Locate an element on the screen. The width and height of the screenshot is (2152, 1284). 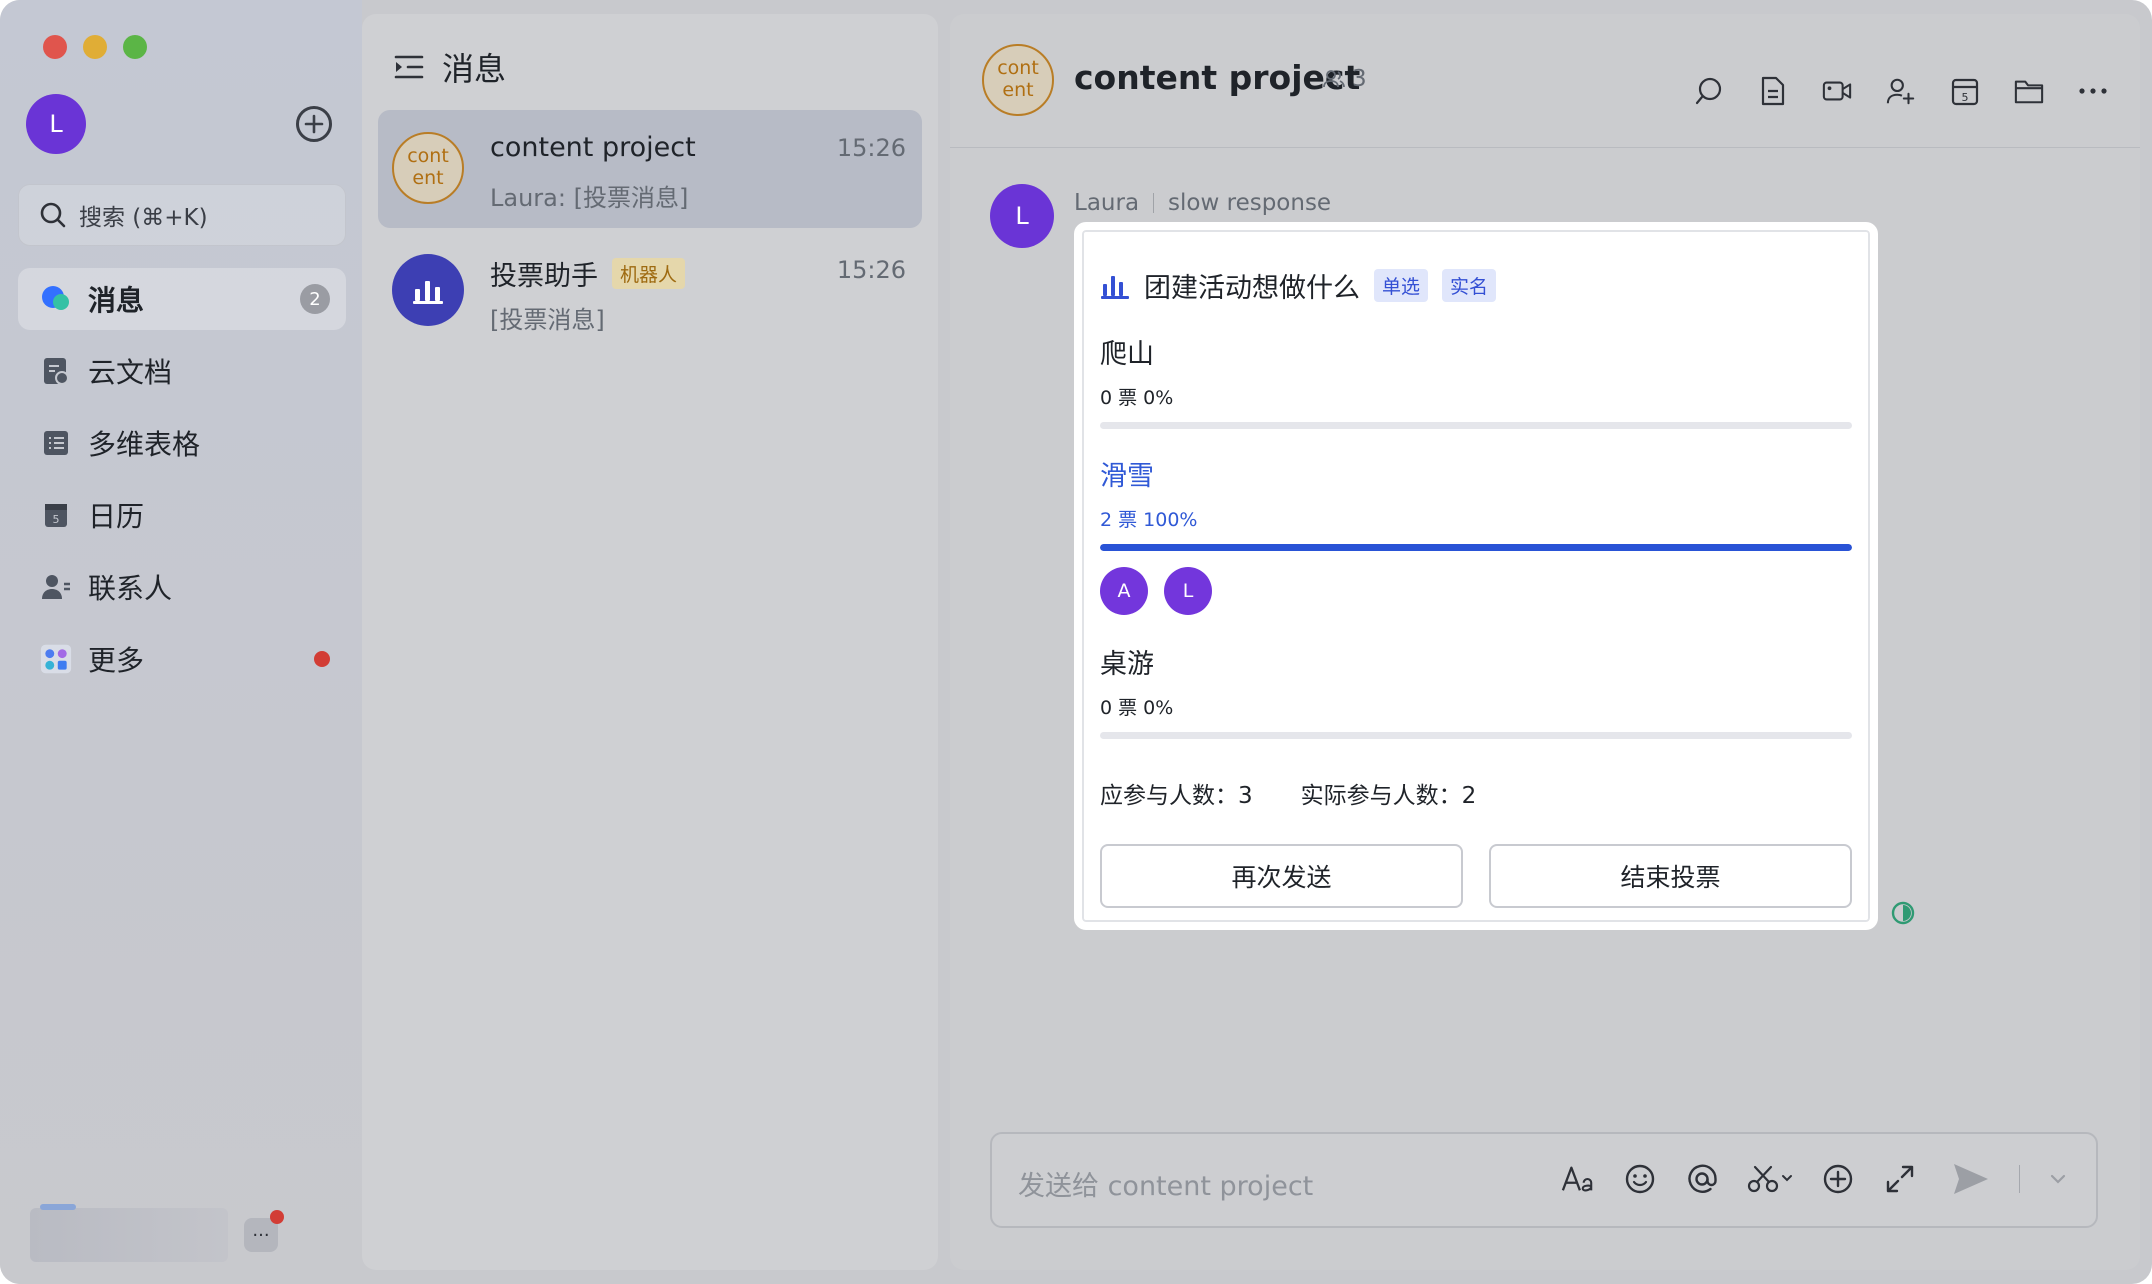
participation-summary: 应参与人数：3 实际参与人数：2 is located at coordinates (1288, 793).